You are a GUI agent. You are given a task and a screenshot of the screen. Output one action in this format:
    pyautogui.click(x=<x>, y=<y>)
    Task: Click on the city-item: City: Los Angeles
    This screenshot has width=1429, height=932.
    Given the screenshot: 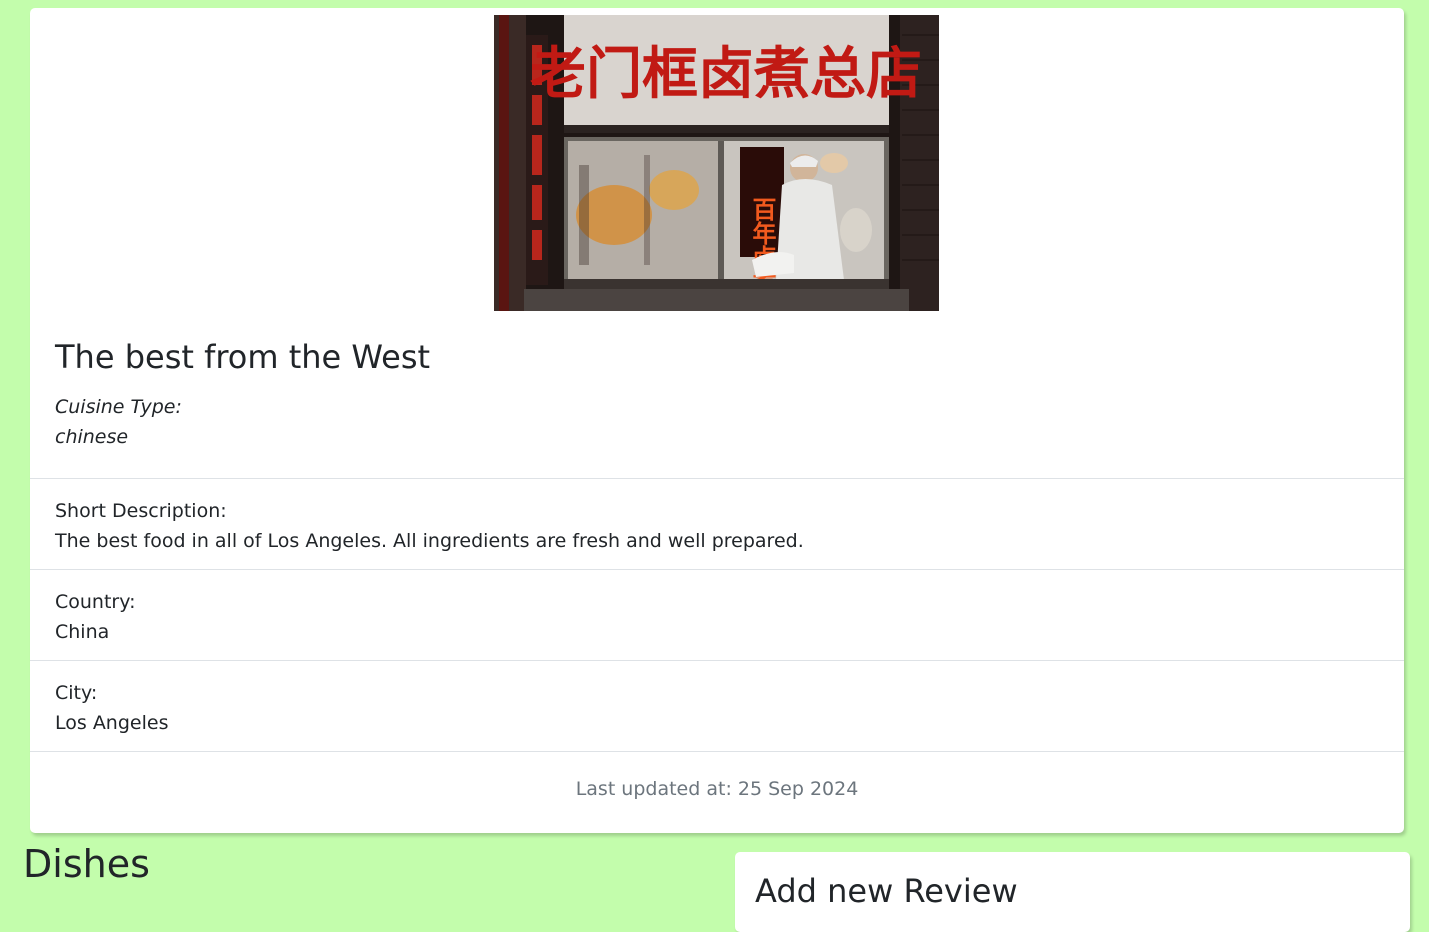 What is the action you would take?
    pyautogui.click(x=717, y=705)
    